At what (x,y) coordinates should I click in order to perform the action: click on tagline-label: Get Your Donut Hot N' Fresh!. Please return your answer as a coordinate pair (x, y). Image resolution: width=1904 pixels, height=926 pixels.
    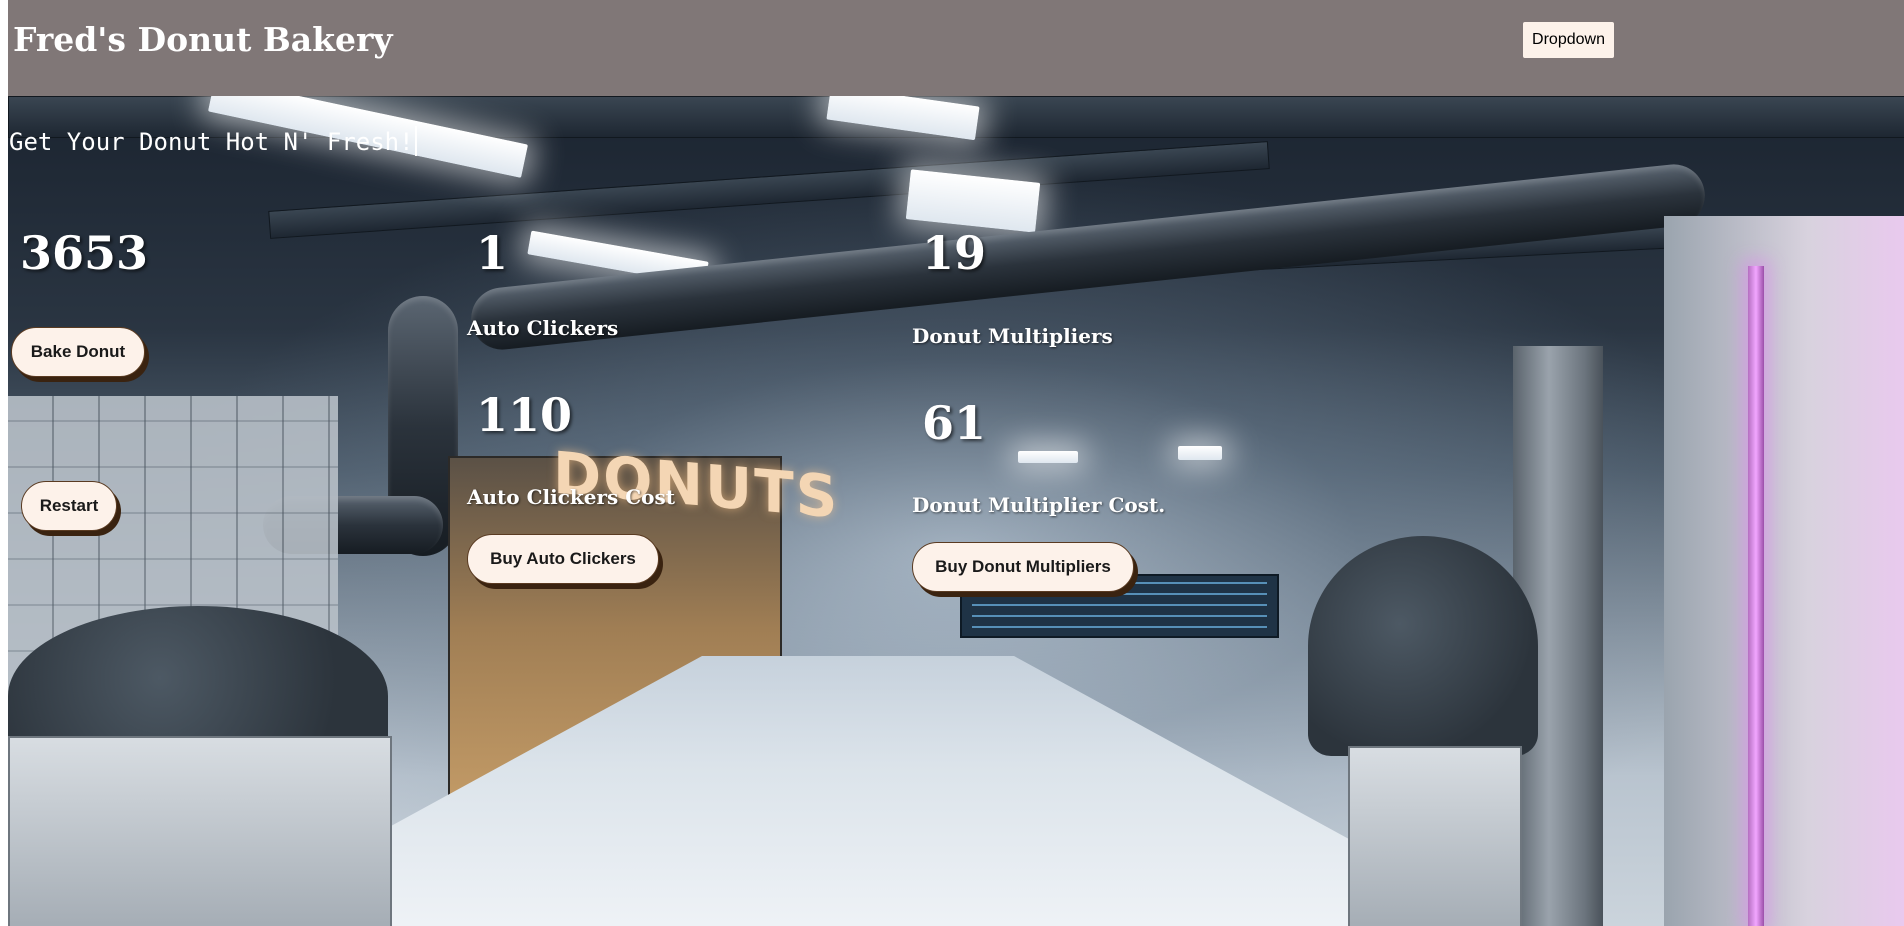
    Looking at the image, I should click on (211, 142).